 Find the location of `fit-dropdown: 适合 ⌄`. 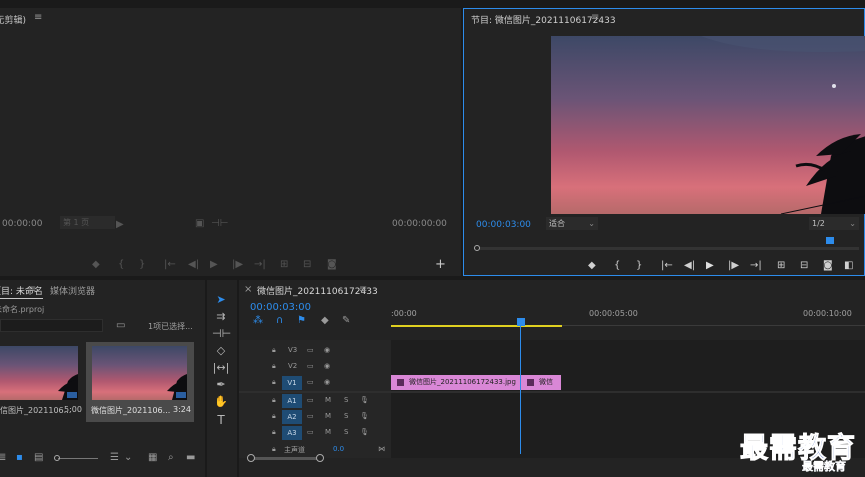

fit-dropdown: 适合 ⌄ is located at coordinates (572, 223).